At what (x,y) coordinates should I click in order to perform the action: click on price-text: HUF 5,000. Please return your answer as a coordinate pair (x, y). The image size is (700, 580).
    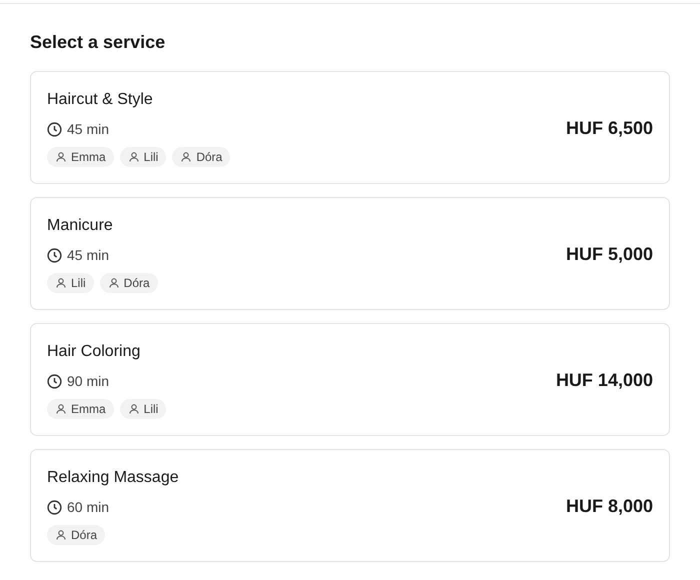
    Looking at the image, I should click on (609, 254).